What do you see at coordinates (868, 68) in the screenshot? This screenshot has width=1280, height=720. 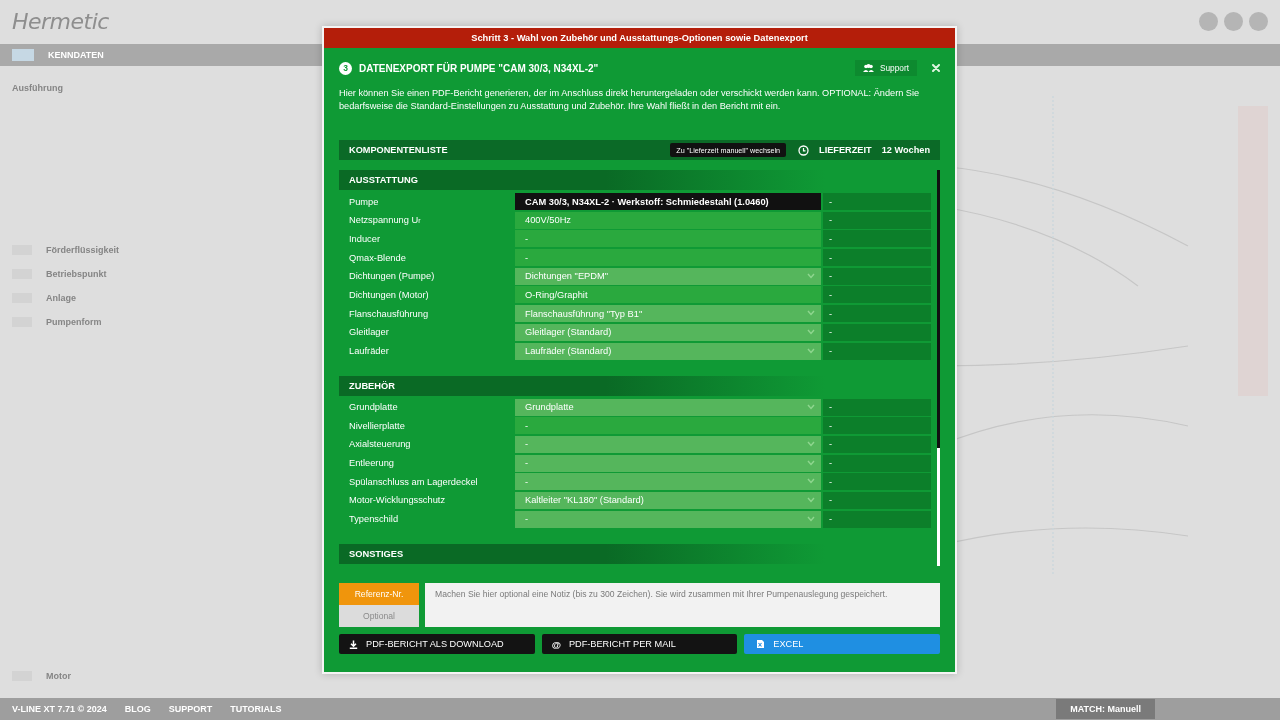 I see `people-icon` at bounding box center [868, 68].